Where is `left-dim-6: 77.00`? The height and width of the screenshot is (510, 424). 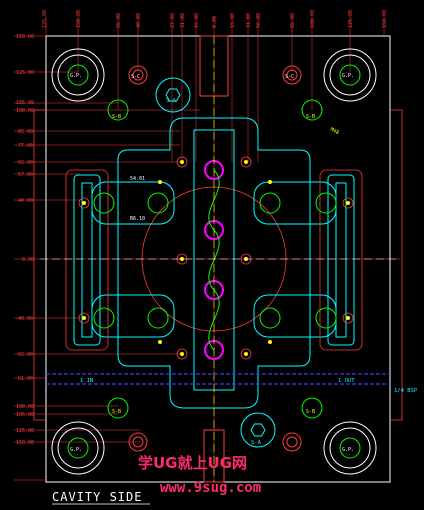 left-dim-6: 77.00 is located at coordinates (25, 146).